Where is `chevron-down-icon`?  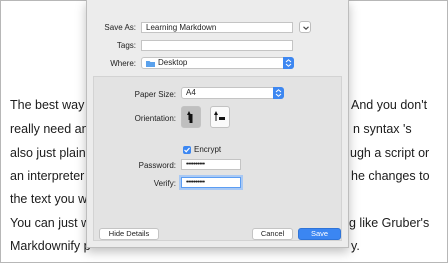 chevron-down-icon is located at coordinates (306, 28).